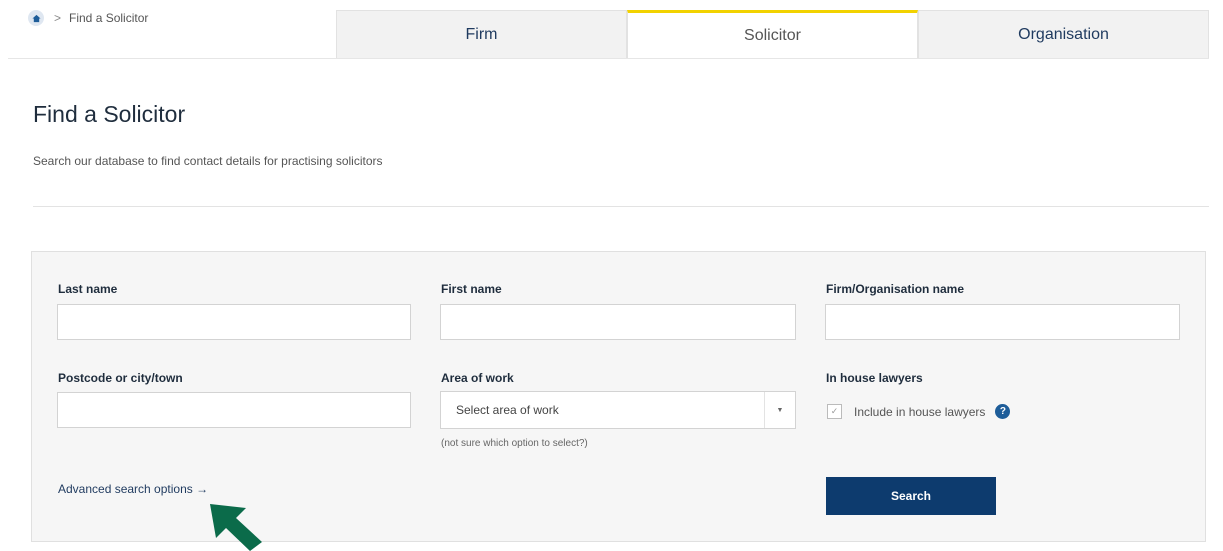 The height and width of the screenshot is (551, 1223). What do you see at coordinates (1002, 322) in the screenshot?
I see `firm-name-input` at bounding box center [1002, 322].